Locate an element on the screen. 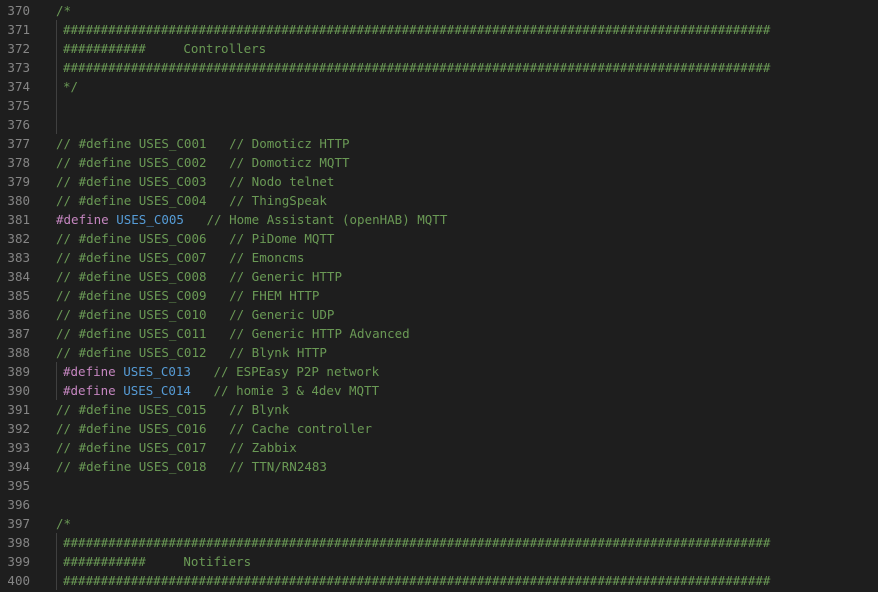  comment-token: // #define USES_C009 // FHEM HTTP is located at coordinates (188, 295).